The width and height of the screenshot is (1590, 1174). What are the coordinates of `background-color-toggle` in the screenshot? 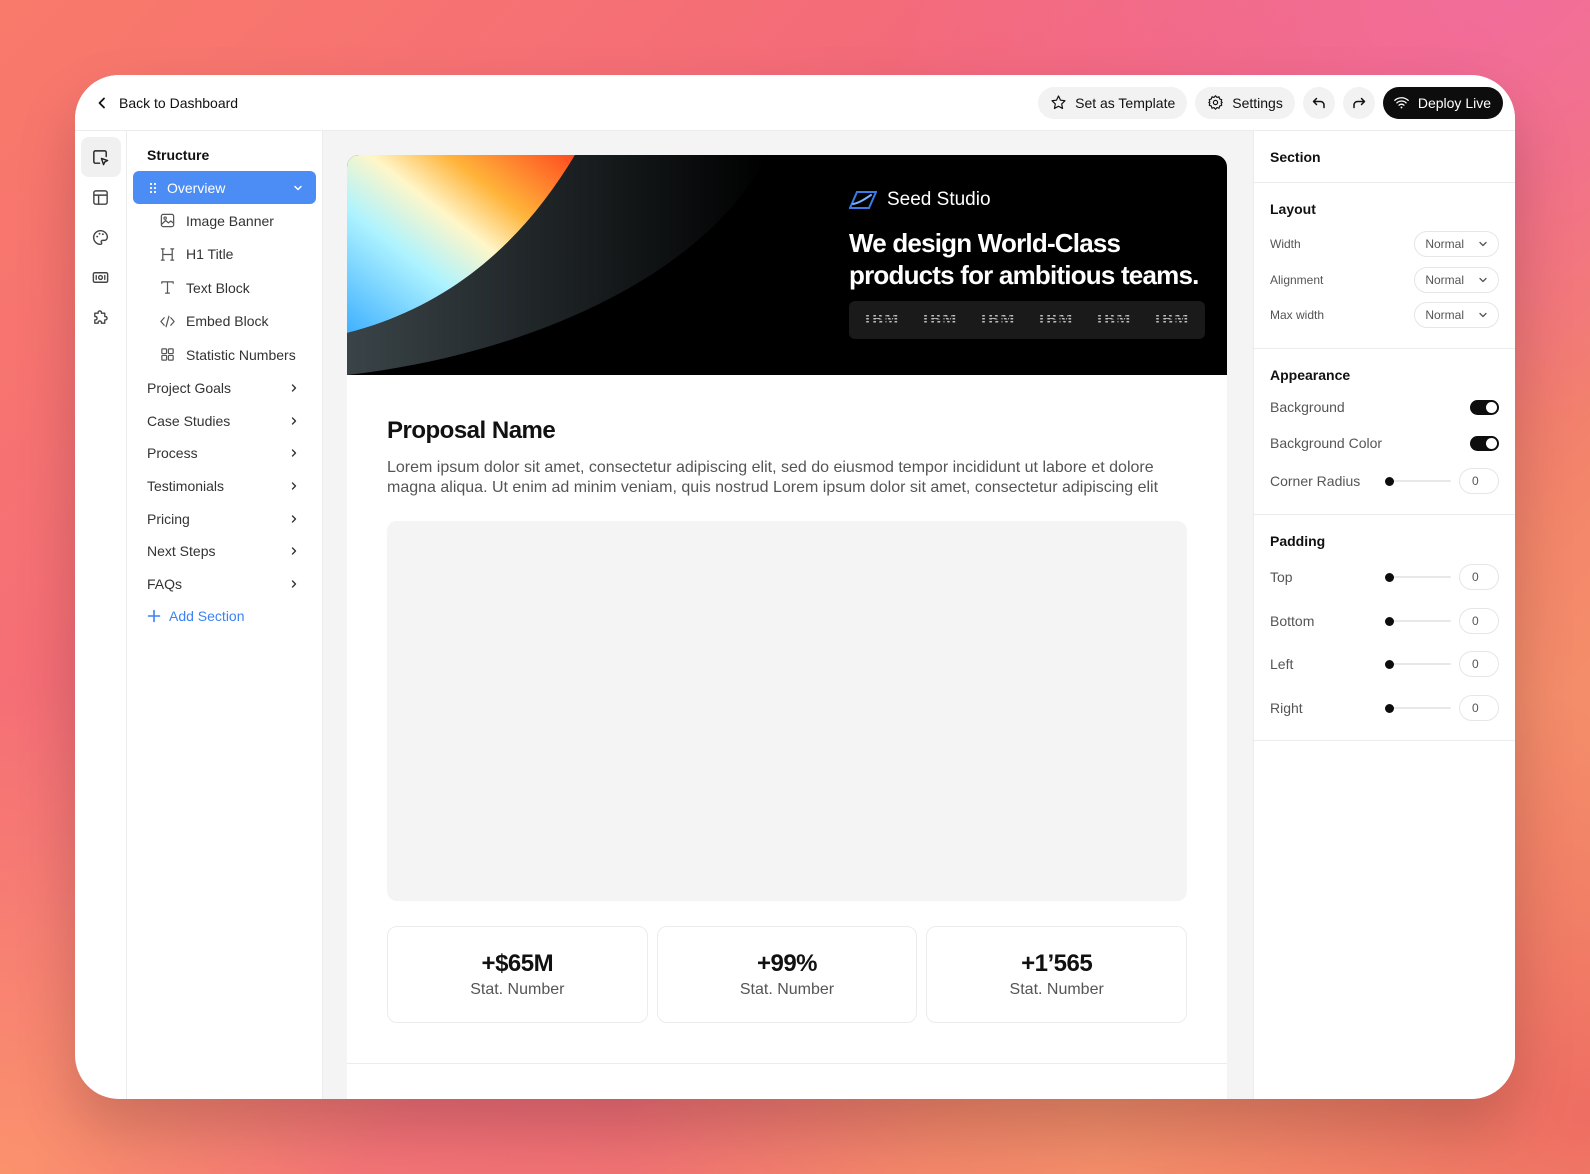 It's located at (1484, 443).